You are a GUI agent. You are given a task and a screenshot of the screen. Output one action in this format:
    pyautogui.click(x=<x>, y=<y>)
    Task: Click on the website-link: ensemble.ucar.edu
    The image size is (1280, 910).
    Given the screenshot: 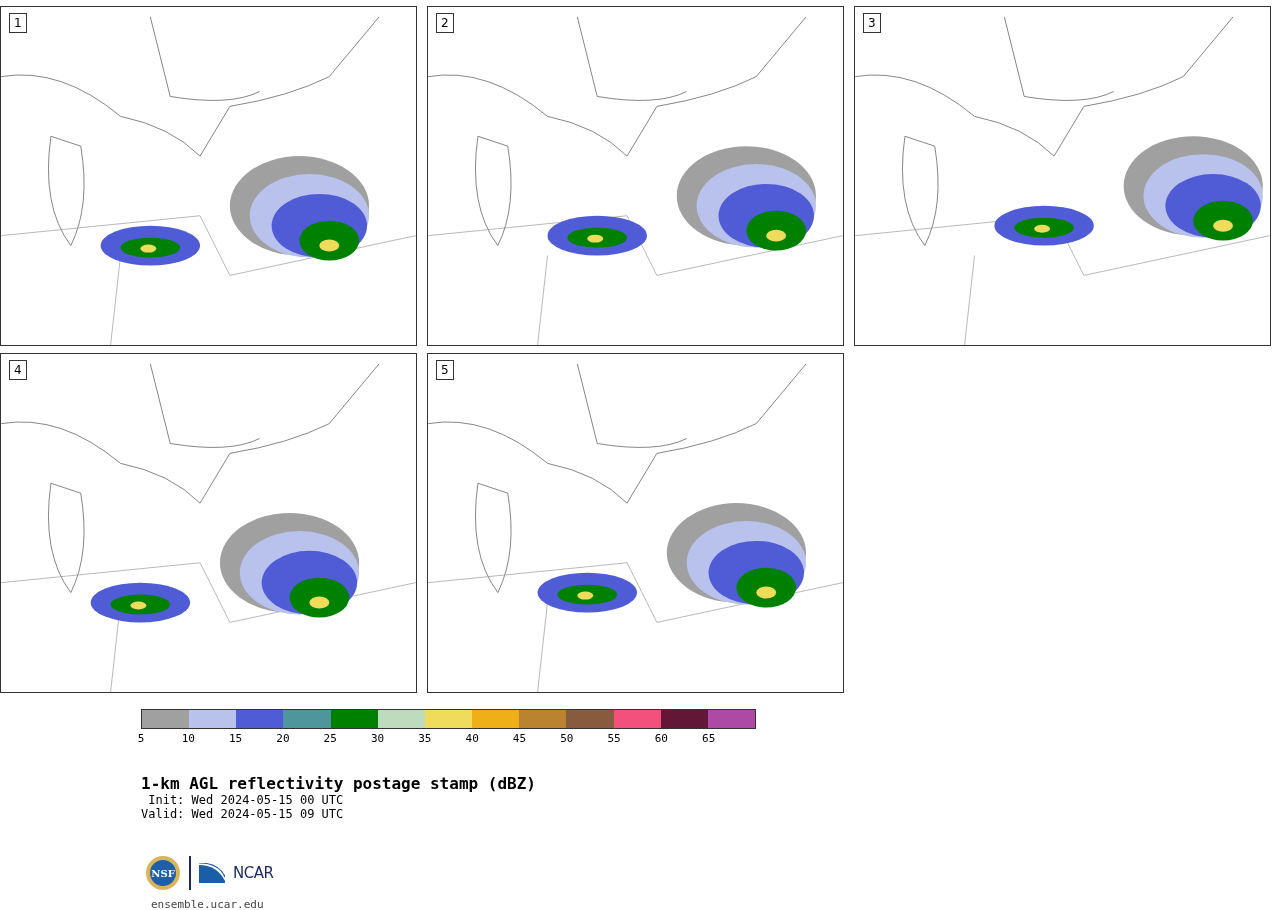 What is the action you would take?
    pyautogui.click(x=207, y=903)
    